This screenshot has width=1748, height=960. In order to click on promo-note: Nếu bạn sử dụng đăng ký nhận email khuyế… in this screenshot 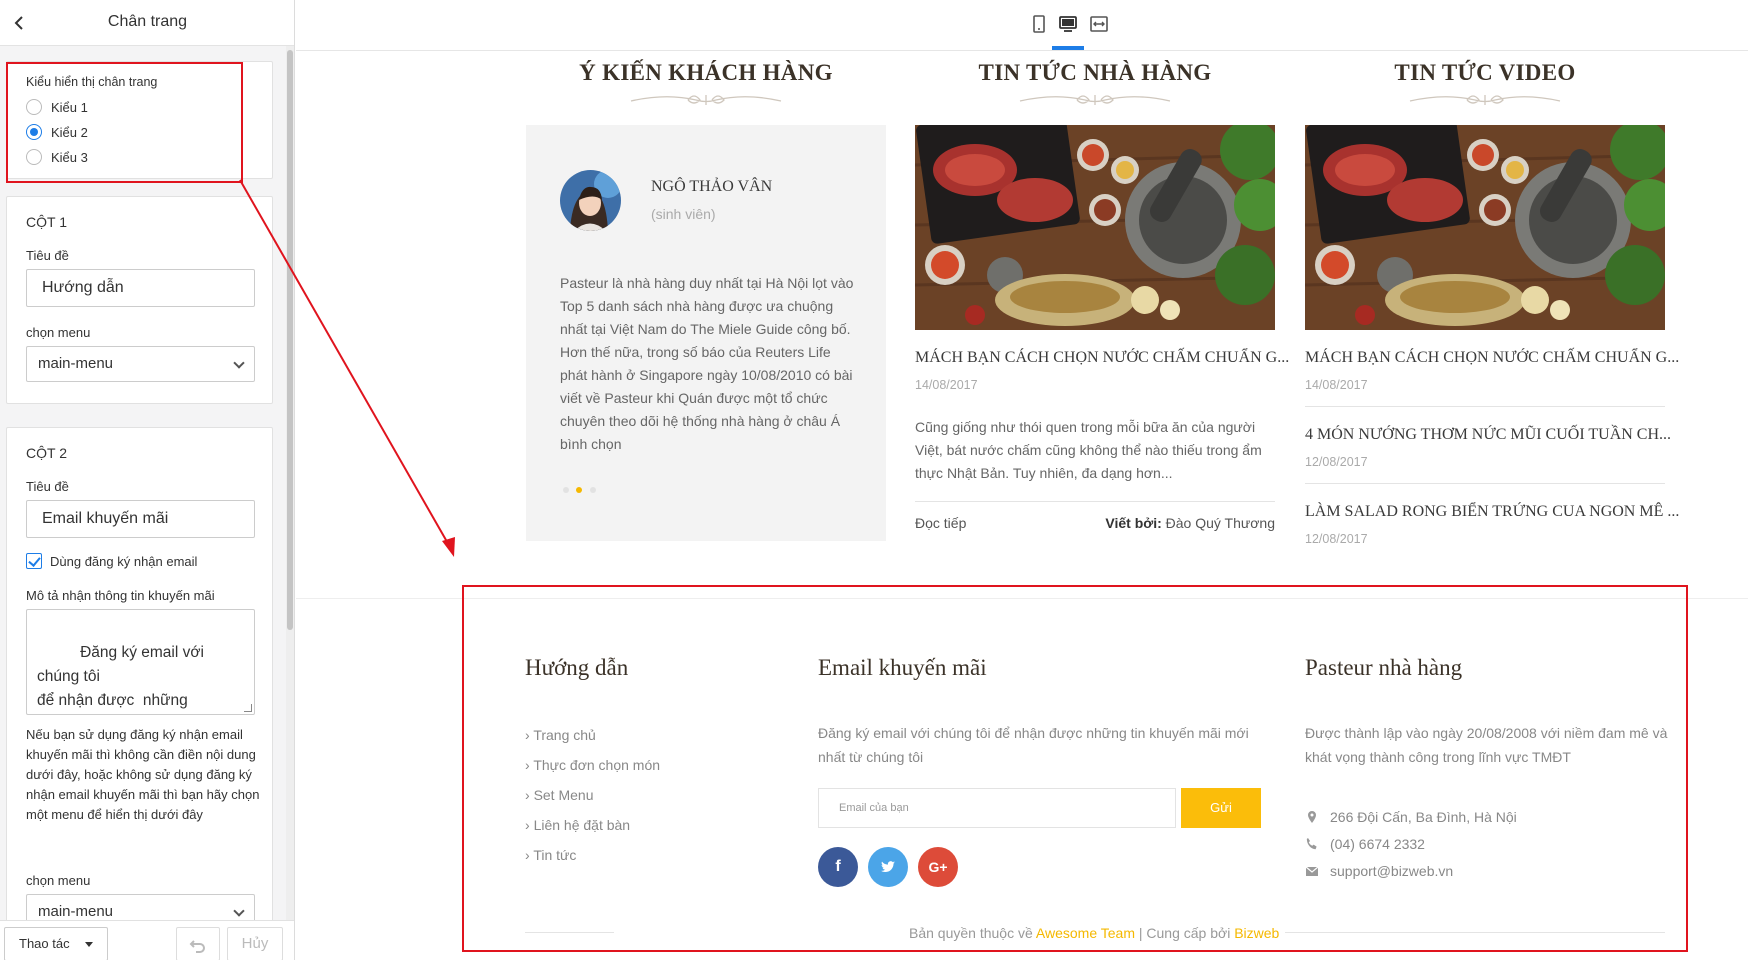, I will do `click(143, 774)`.